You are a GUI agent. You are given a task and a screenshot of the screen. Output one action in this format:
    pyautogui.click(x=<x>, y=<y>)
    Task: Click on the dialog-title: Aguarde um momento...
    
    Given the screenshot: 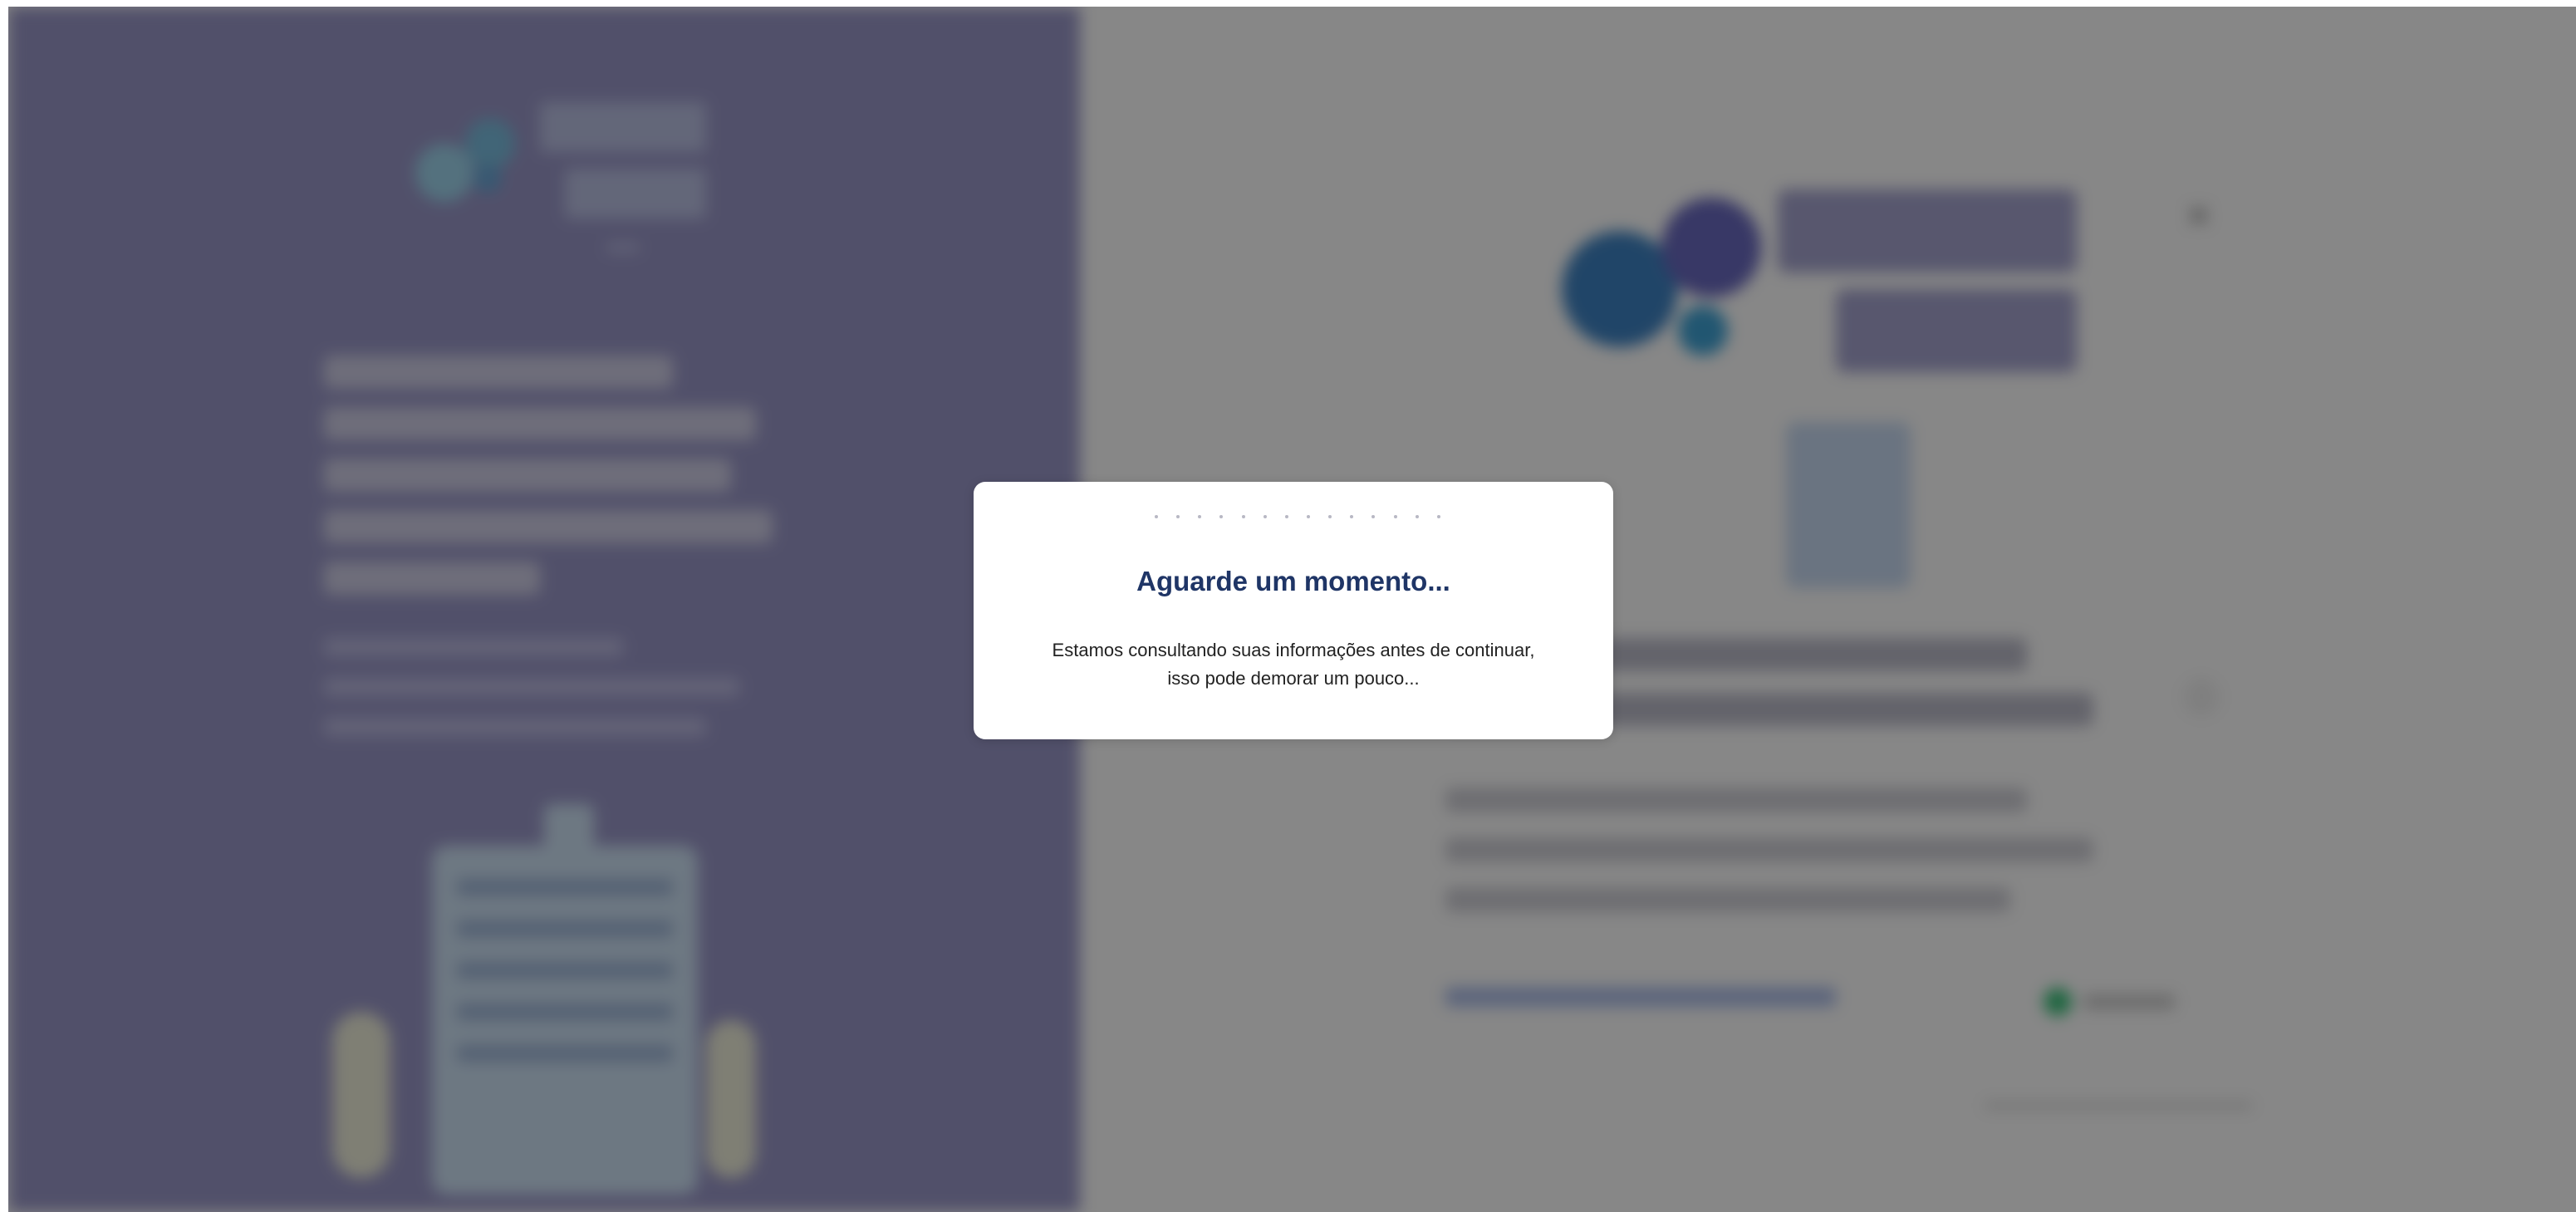 What is the action you would take?
    pyautogui.click(x=1293, y=581)
    